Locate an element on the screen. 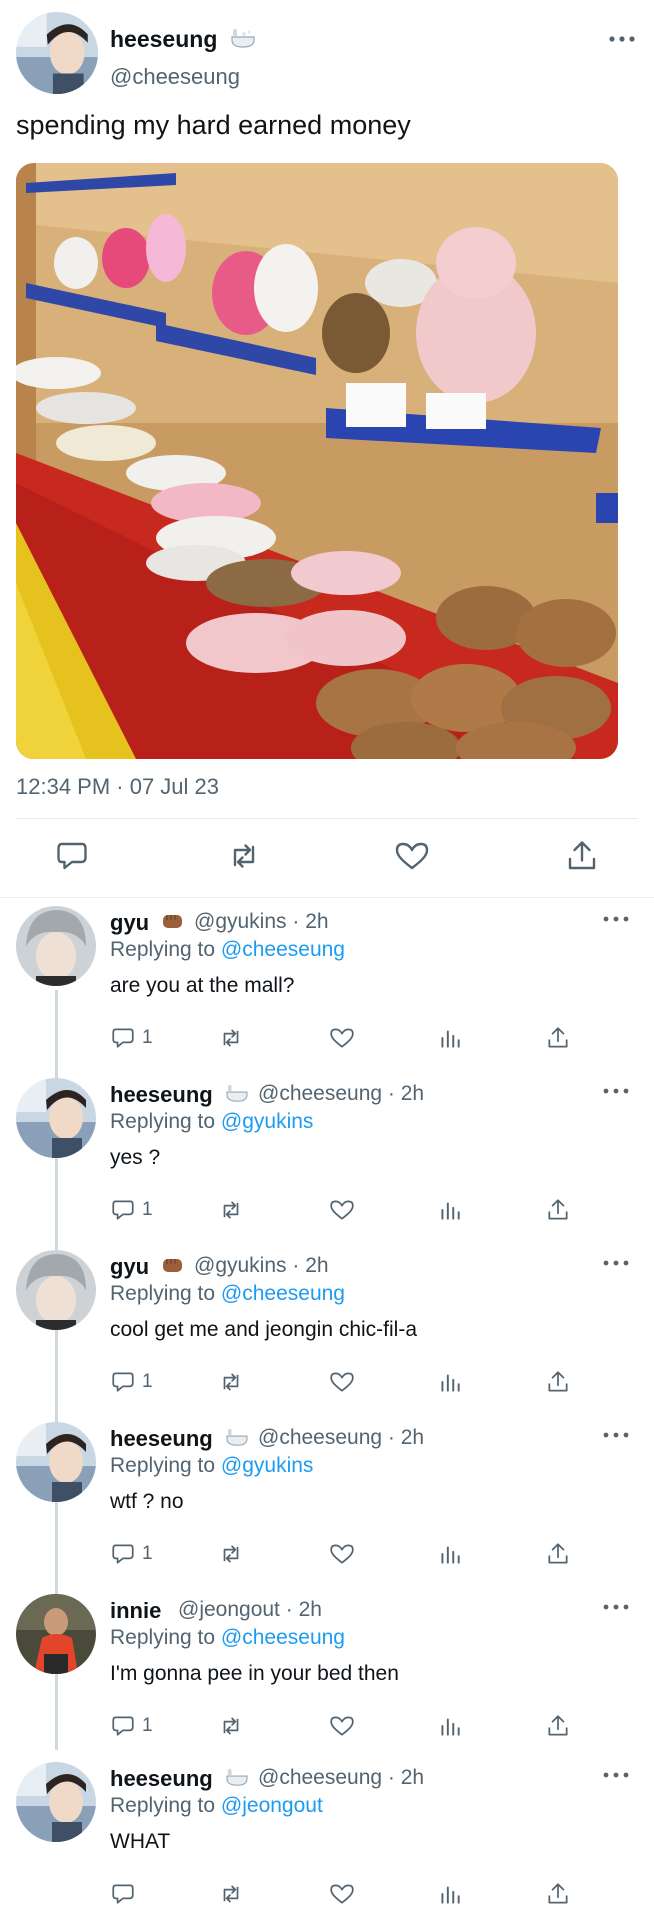 The height and width of the screenshot is (1920, 654). tweet-timestamp: 12:34 PM · 07 Jul 23 is located at coordinates (117, 787).